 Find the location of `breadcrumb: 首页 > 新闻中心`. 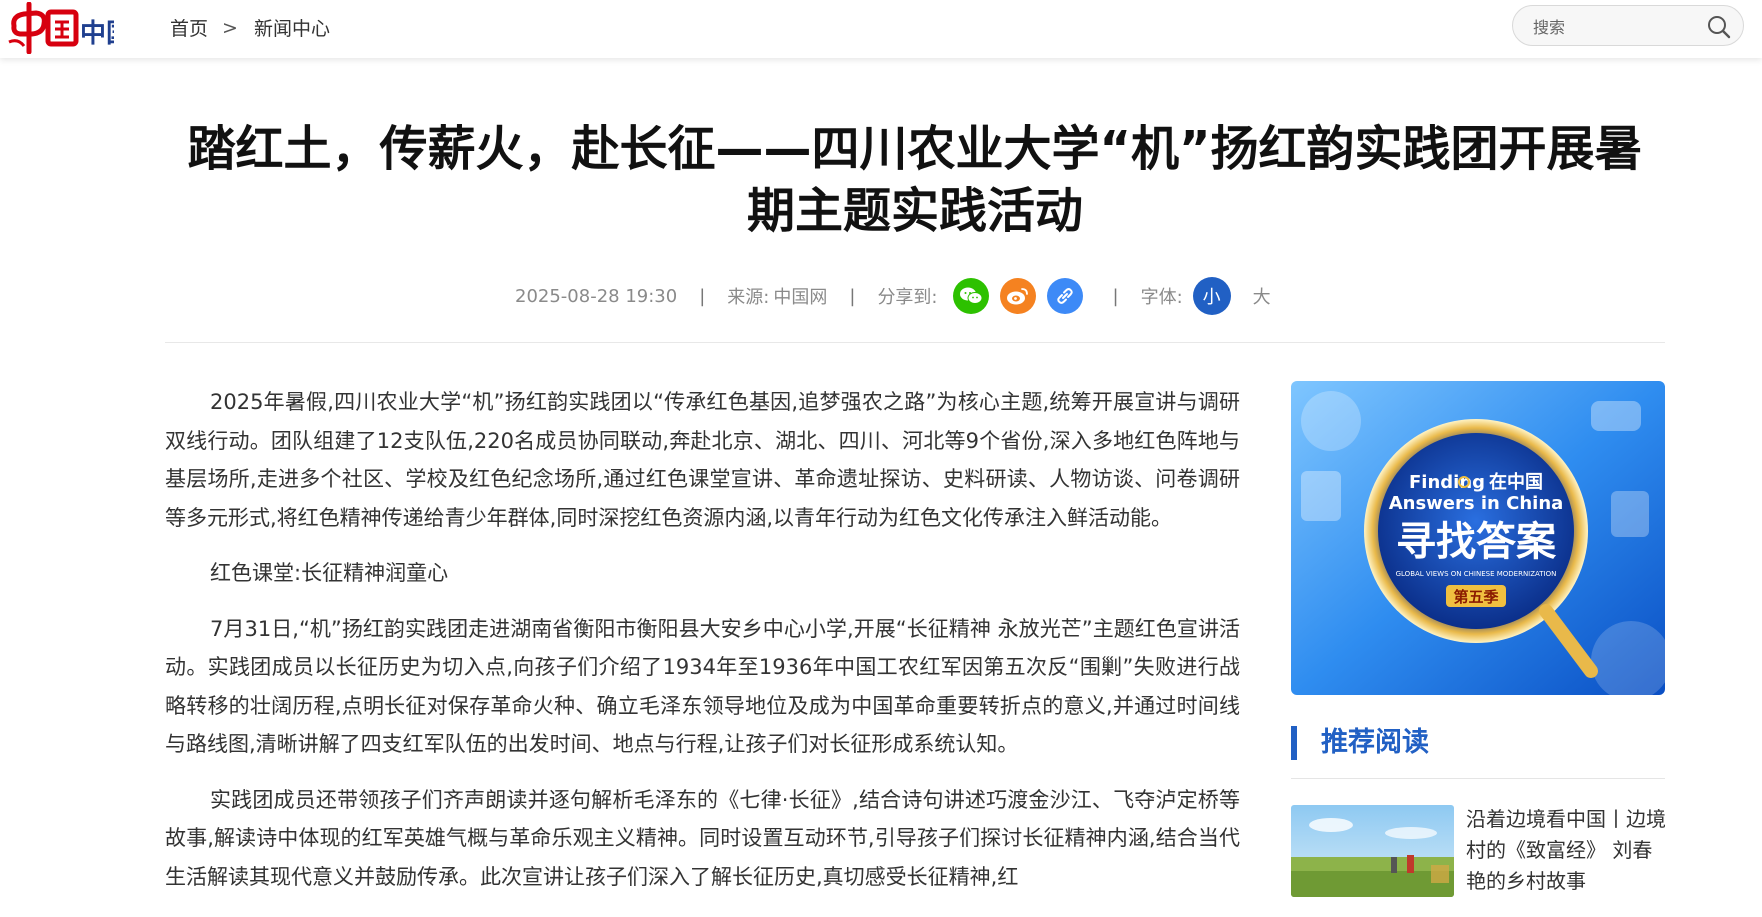

breadcrumb: 首页 > 新闻中心 is located at coordinates (250, 27).